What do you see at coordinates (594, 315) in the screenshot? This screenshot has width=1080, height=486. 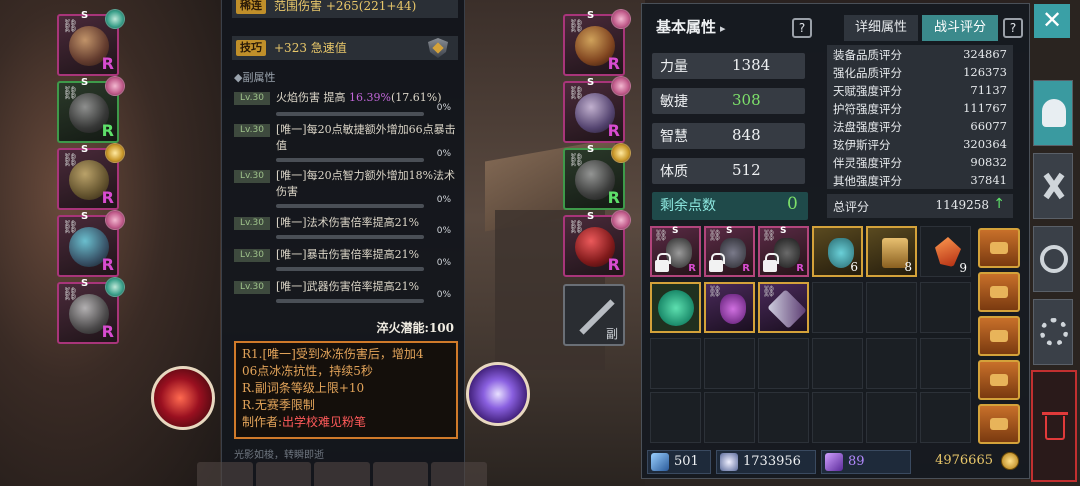 I see `sub-weapon-slot: 副` at bounding box center [594, 315].